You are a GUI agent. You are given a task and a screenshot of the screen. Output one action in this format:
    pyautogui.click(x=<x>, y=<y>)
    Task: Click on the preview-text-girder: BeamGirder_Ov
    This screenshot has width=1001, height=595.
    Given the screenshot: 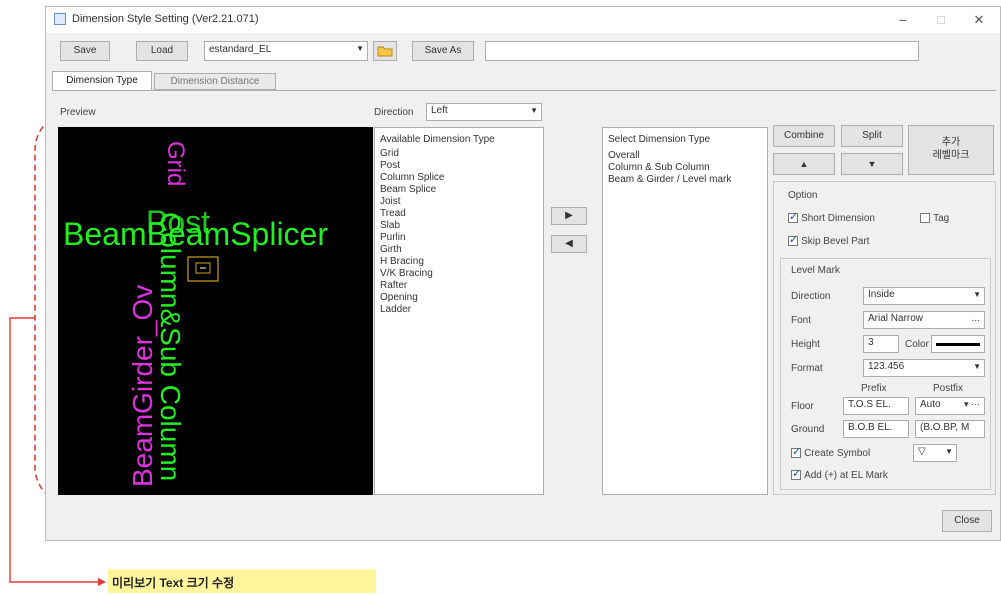 What is the action you would take?
    pyautogui.click(x=142, y=386)
    